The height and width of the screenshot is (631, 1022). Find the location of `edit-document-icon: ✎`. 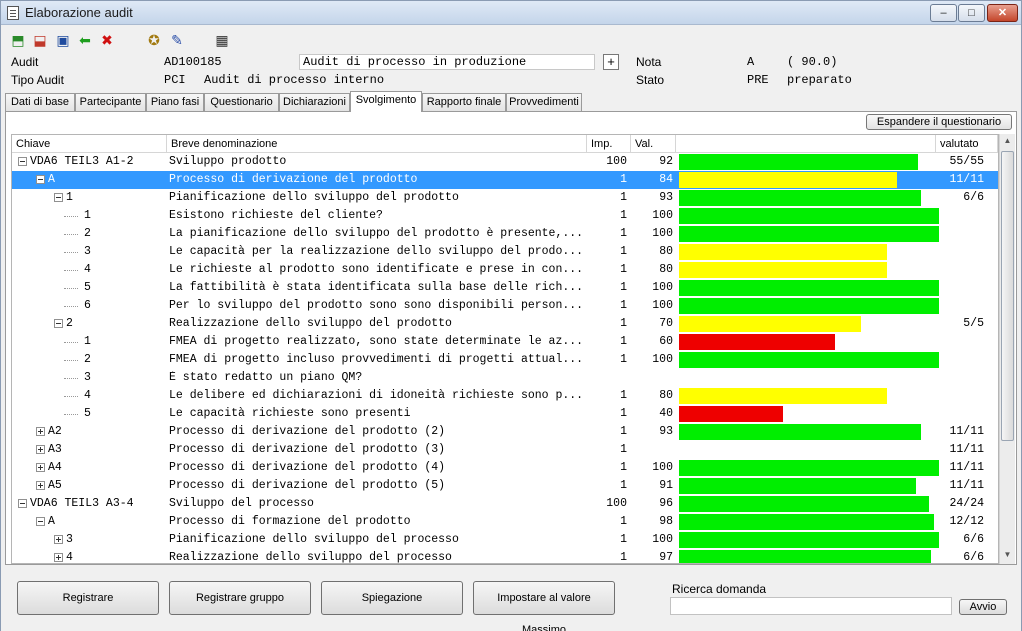

edit-document-icon: ✎ is located at coordinates (177, 40).